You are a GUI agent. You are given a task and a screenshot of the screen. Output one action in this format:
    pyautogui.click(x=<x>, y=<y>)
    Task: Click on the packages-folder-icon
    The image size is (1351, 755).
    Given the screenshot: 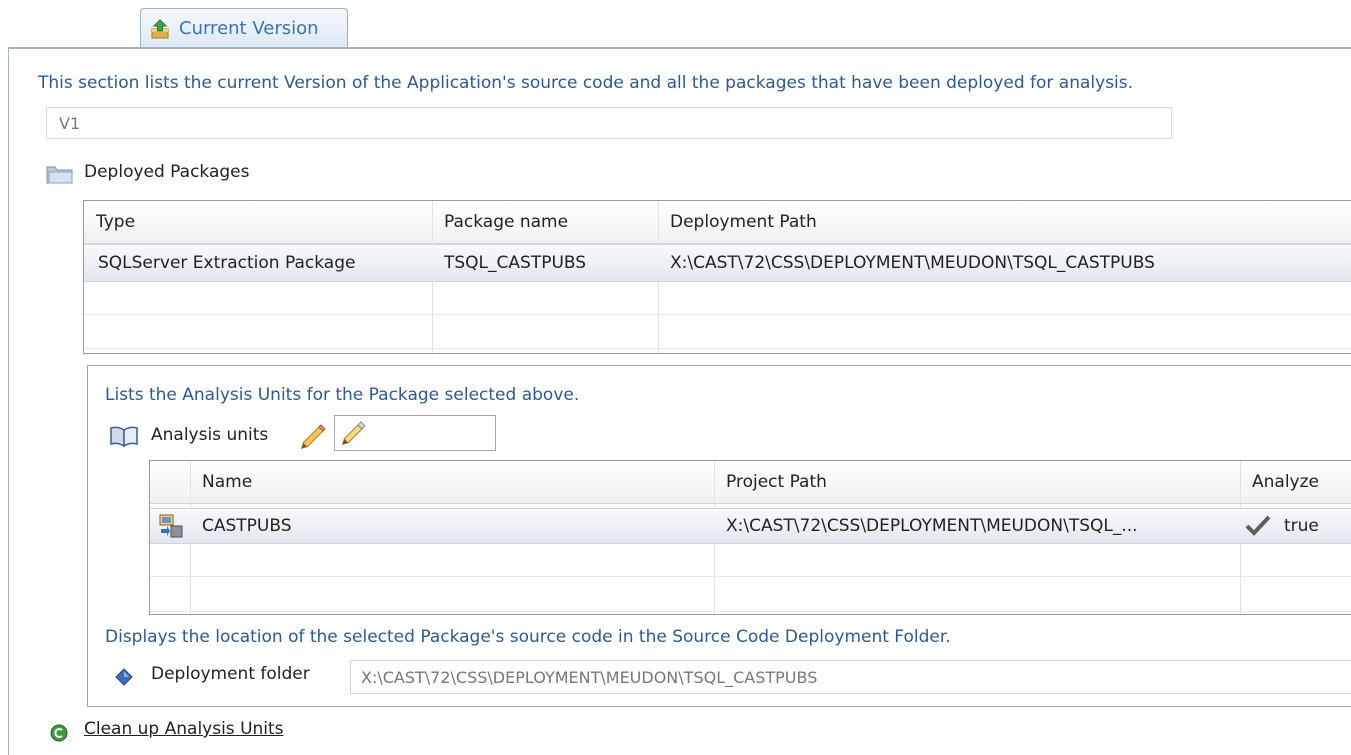 What is the action you would take?
    pyautogui.click(x=59, y=175)
    